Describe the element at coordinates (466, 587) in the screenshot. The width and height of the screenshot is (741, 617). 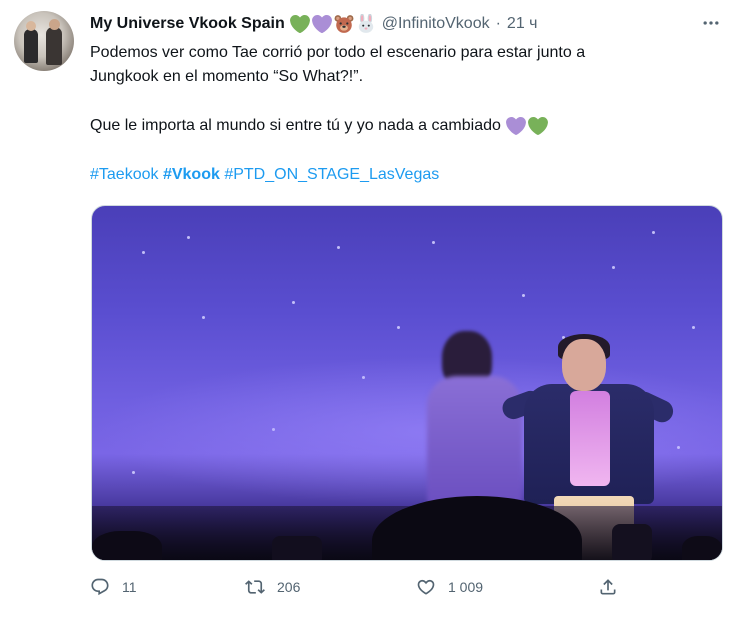
I see `like-count: 1 009` at that location.